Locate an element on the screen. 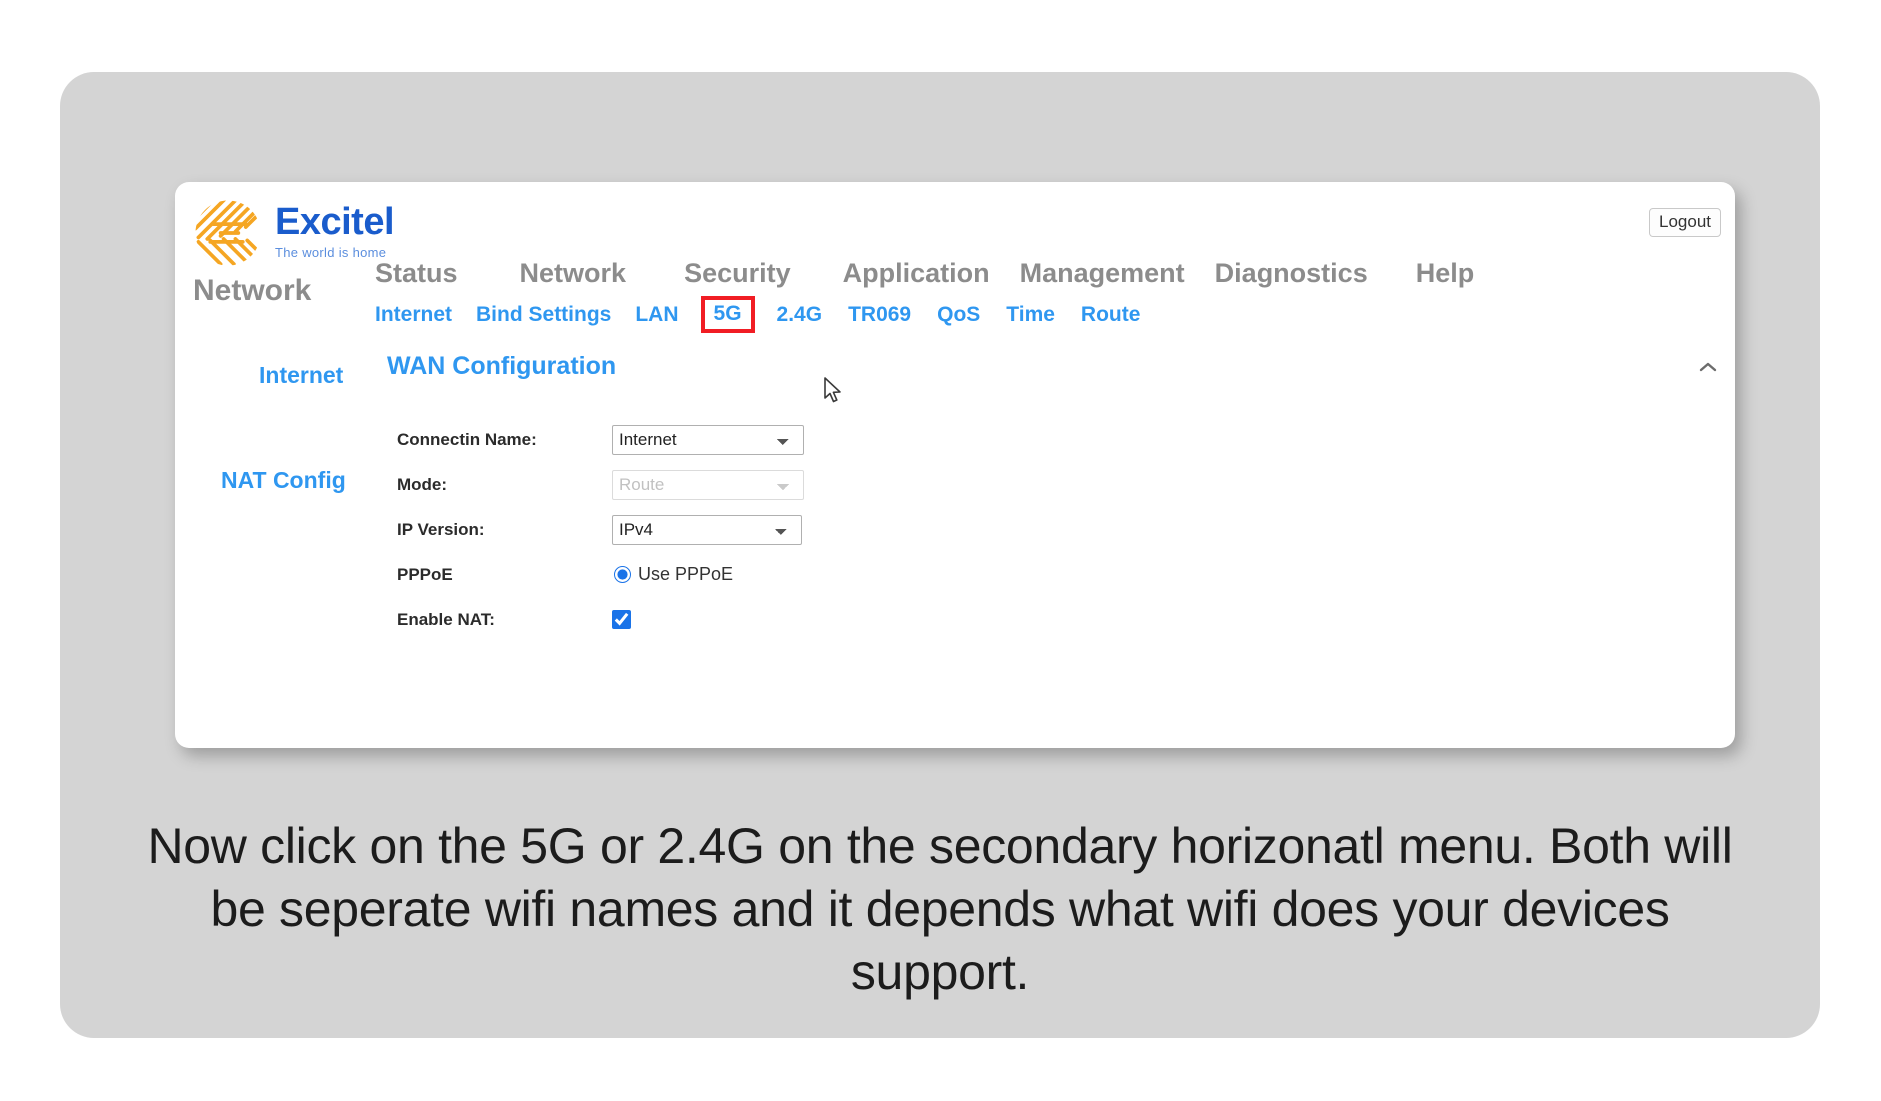  secondary-nav-item-qos: QoS is located at coordinates (958, 315).